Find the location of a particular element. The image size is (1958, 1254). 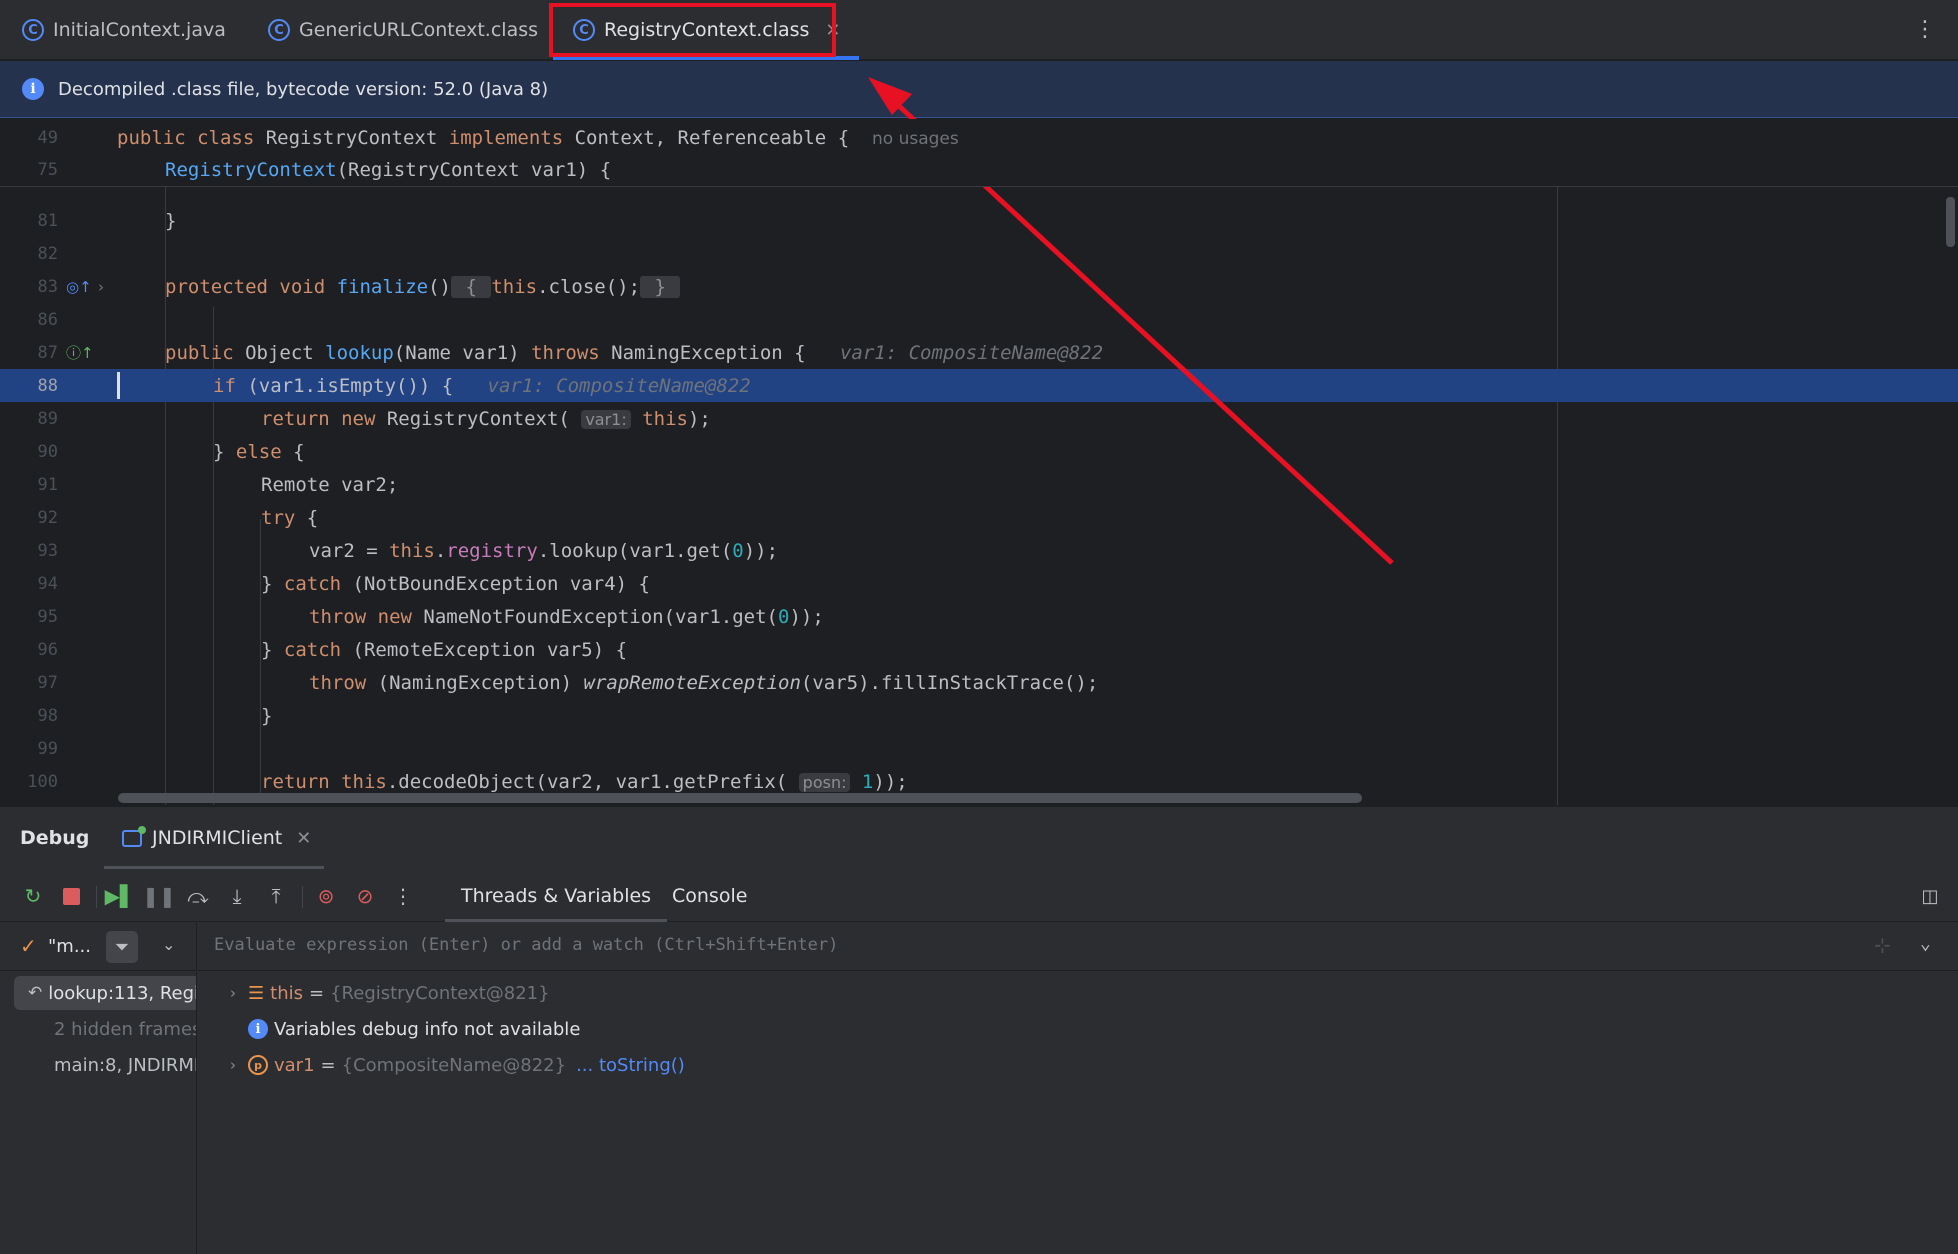

line-number: 96 is located at coordinates (47, 649).